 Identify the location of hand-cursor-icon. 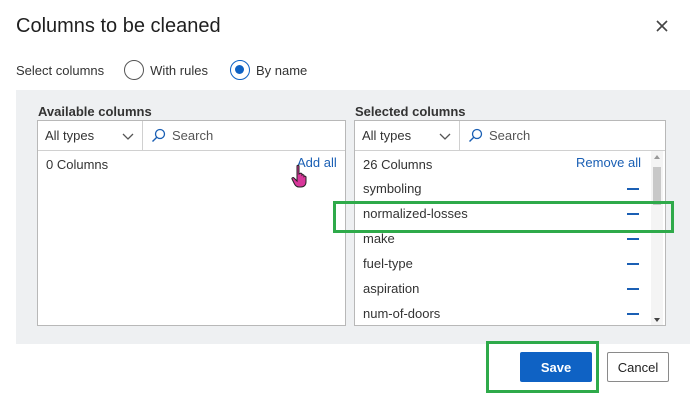
(299, 176).